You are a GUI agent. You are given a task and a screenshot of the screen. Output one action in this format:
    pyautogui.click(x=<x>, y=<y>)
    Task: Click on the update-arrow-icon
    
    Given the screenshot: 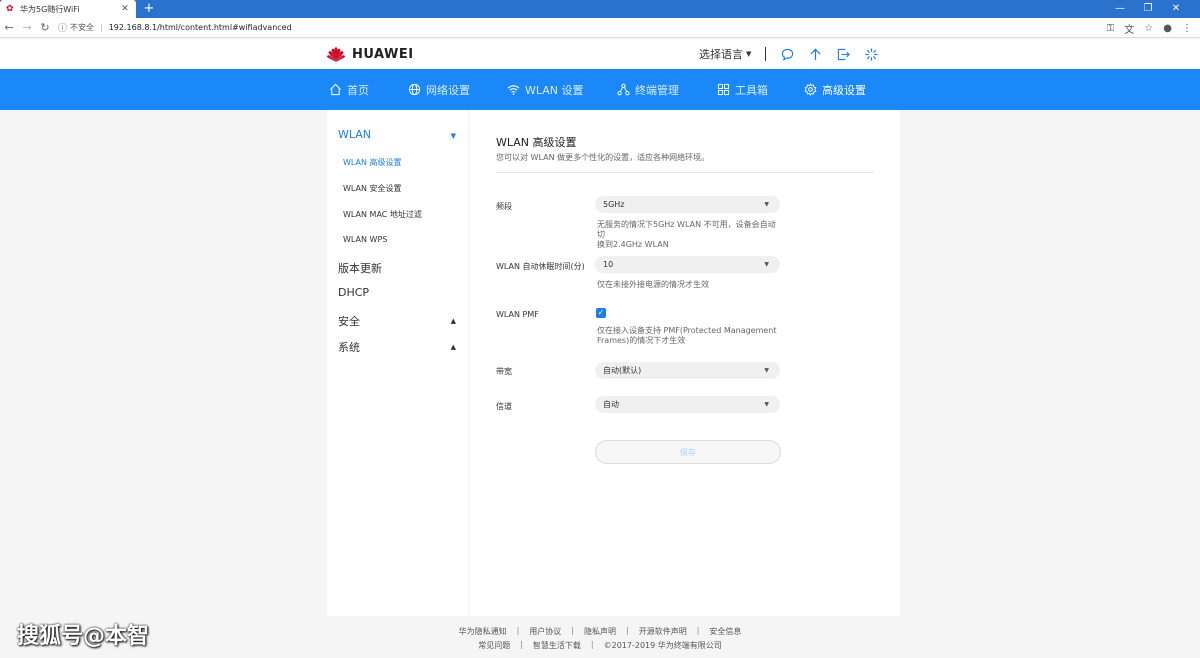 What is the action you would take?
    pyautogui.click(x=815, y=54)
    